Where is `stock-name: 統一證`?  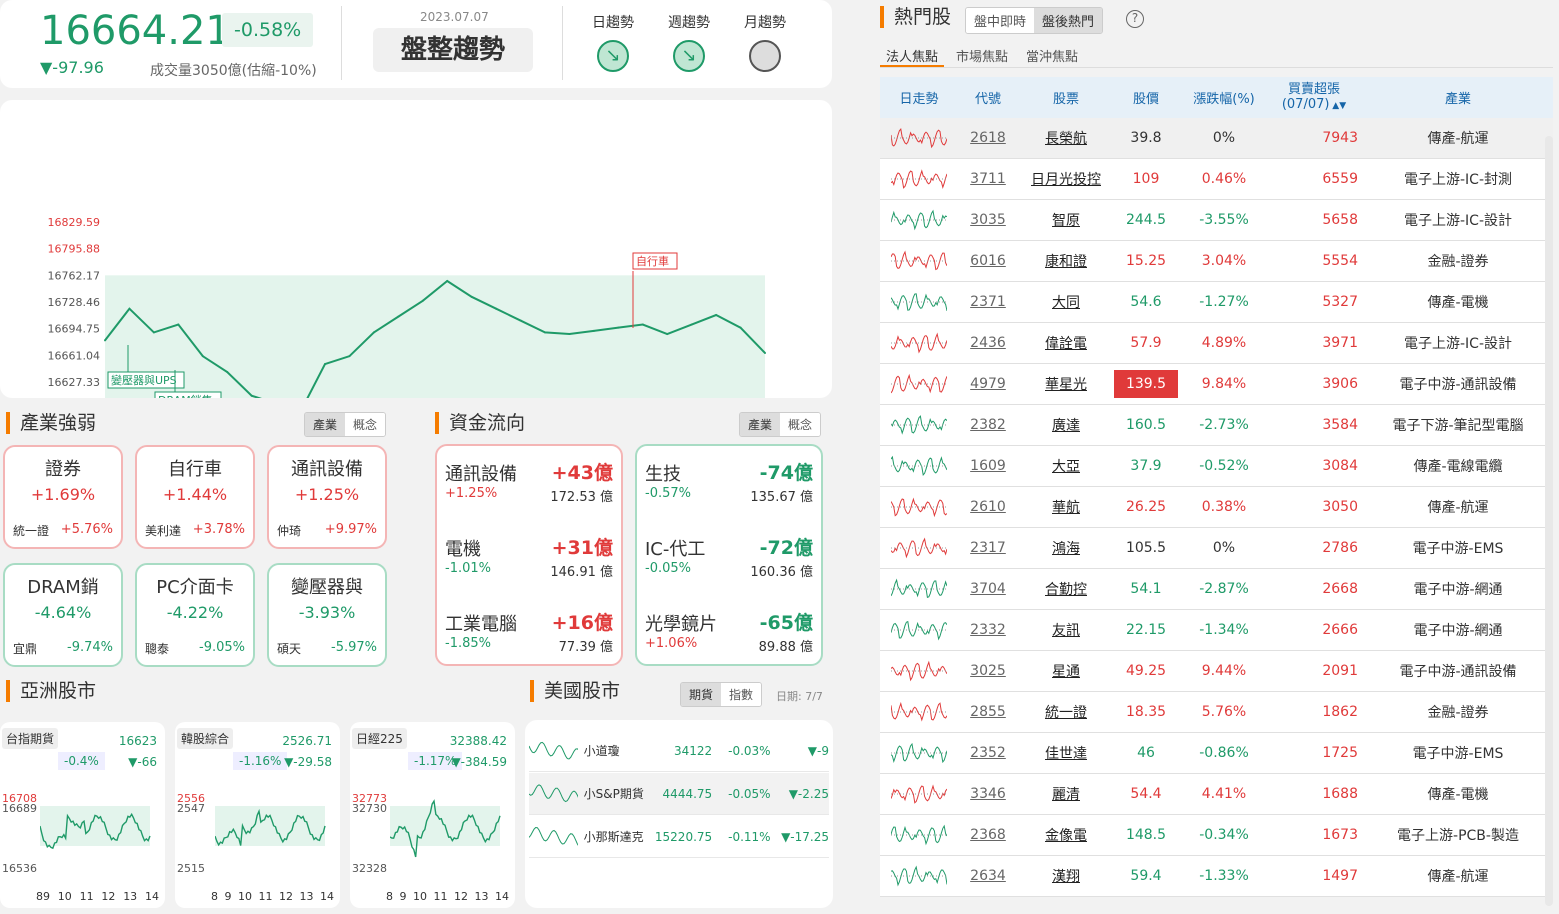 stock-name: 統一證 is located at coordinates (1066, 712).